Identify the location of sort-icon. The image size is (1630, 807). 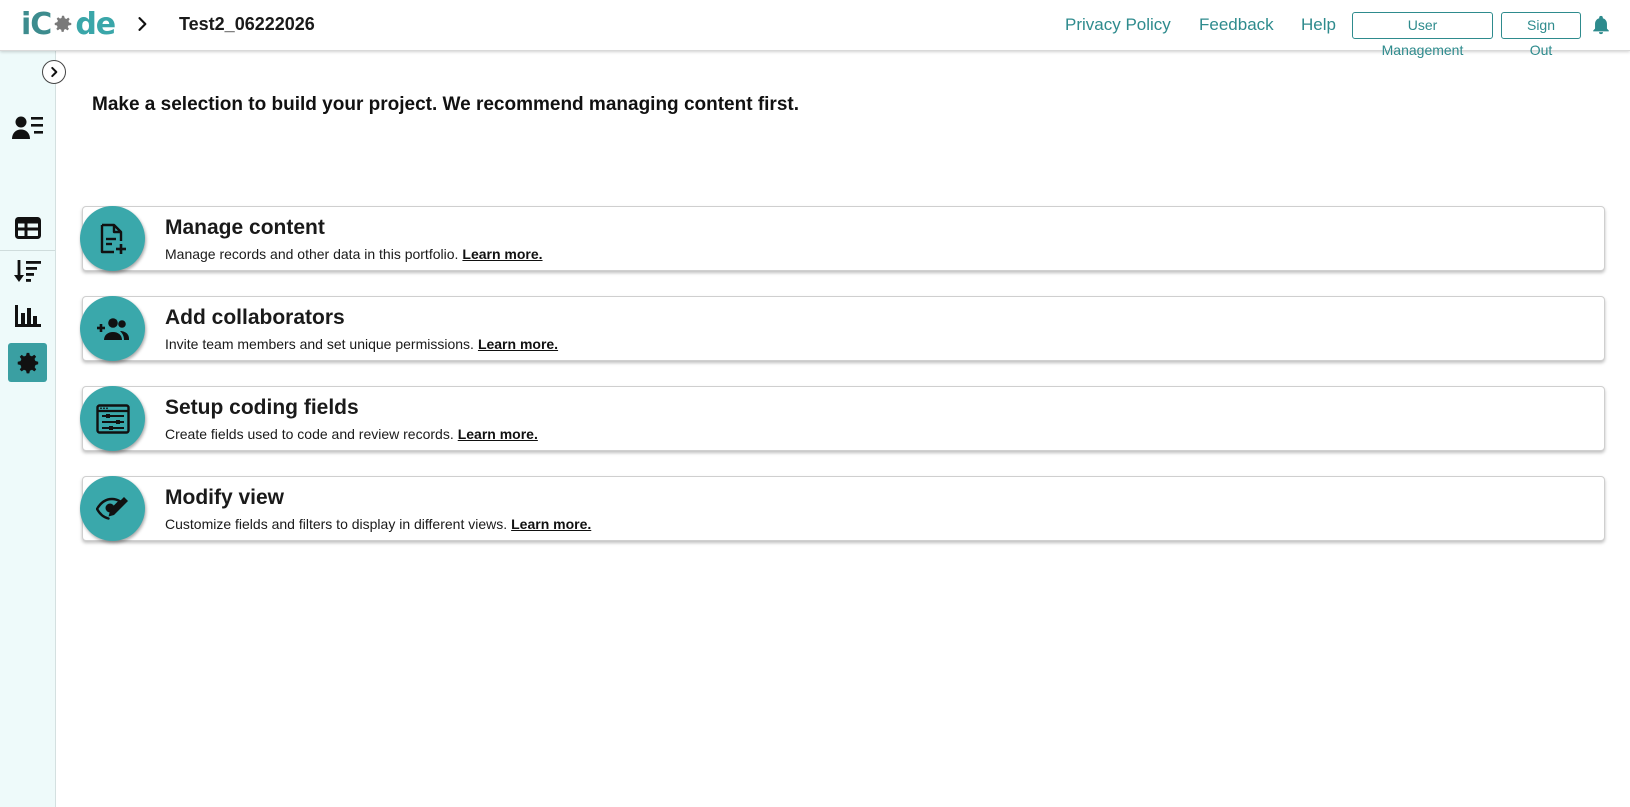
(28, 271).